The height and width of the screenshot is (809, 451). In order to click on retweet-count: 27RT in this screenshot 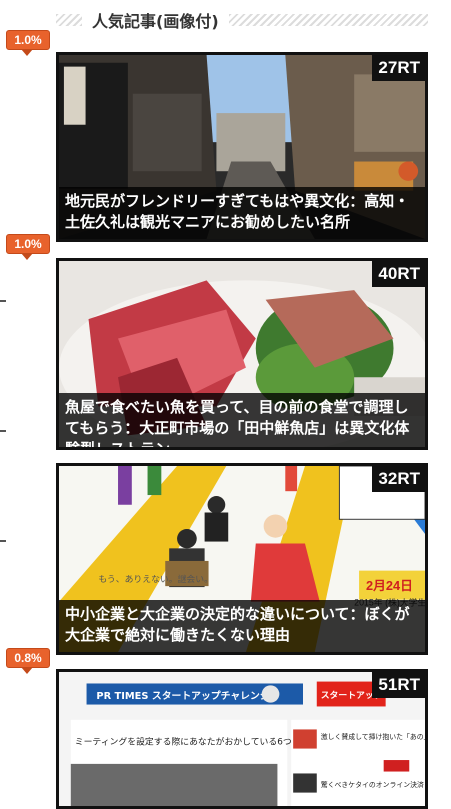, I will do `click(398, 68)`.